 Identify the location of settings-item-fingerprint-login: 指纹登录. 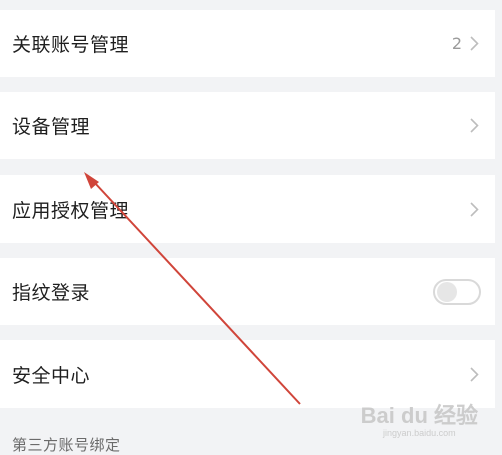
(247, 291).